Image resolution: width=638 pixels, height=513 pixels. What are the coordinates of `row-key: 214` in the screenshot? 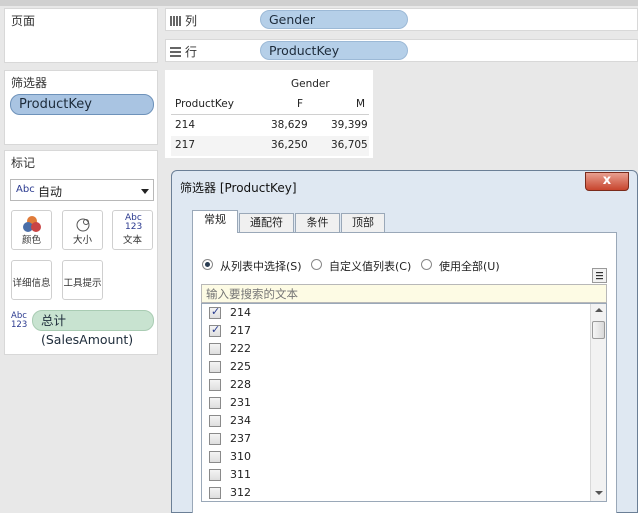 It's located at (185, 125).